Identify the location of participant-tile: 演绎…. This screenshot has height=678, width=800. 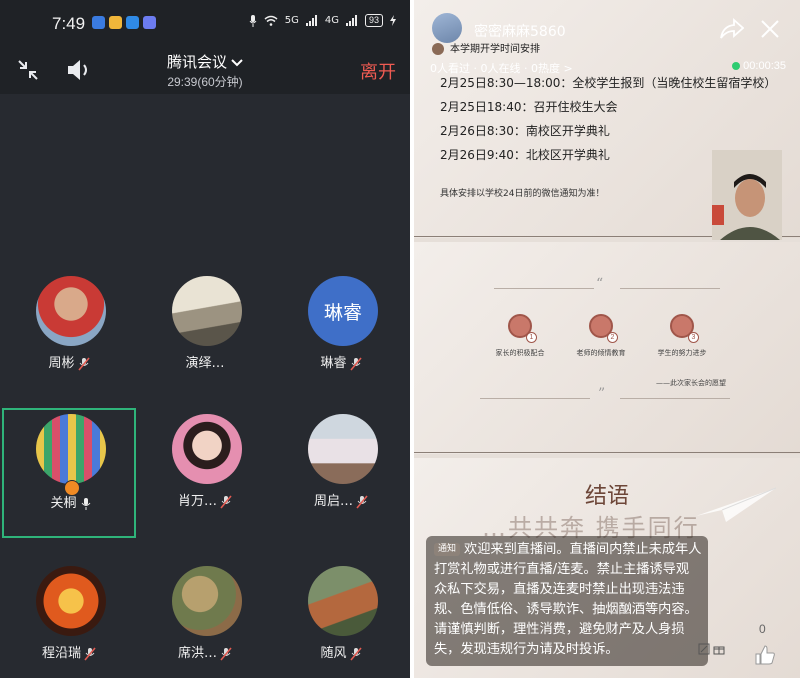
(205, 335).